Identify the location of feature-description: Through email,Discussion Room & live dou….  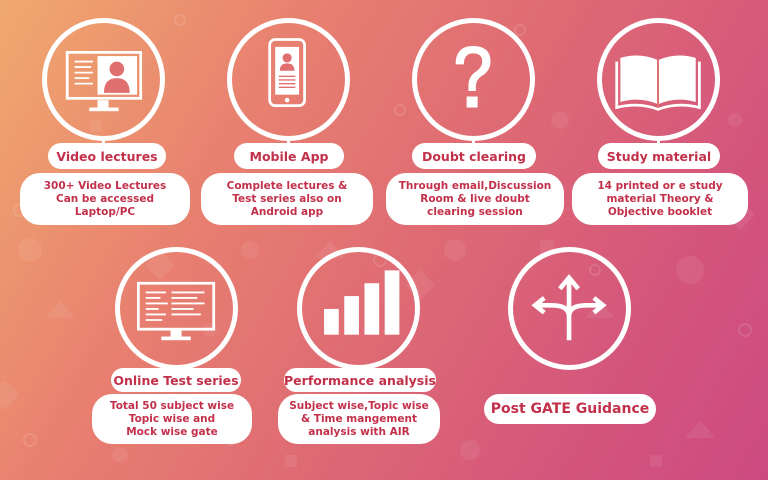
(475, 199).